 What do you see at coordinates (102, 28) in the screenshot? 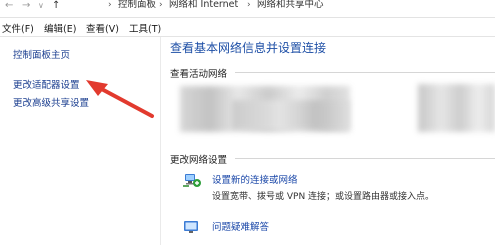
I see `menu-view: 查看(V)` at bounding box center [102, 28].